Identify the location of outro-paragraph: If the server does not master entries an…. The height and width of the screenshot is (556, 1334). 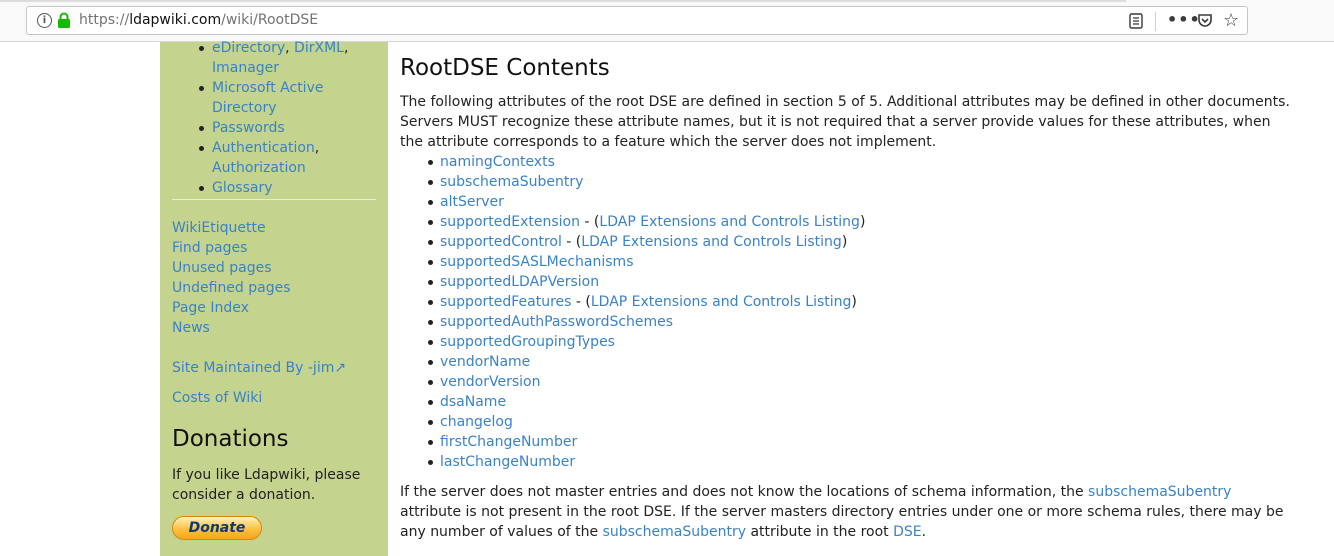
(845, 512).